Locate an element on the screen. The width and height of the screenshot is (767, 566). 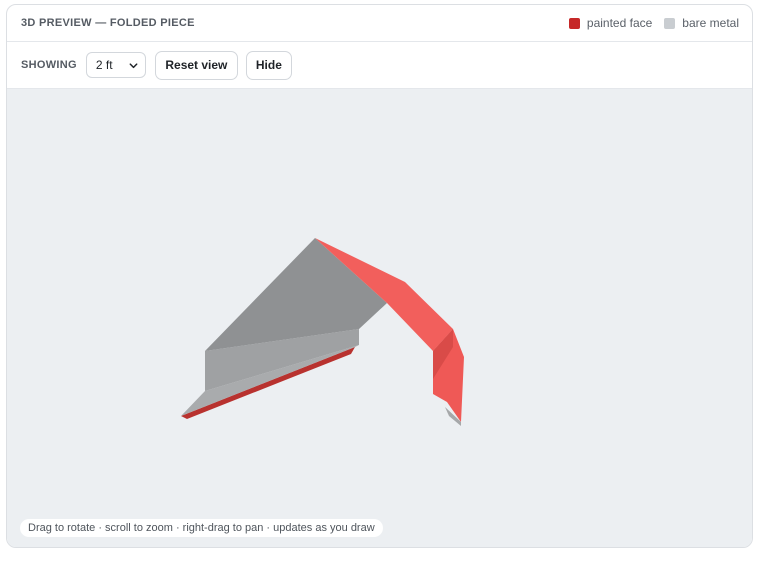
toolbar: SHOWING 2 ft Reset view Hide is located at coordinates (379, 65).